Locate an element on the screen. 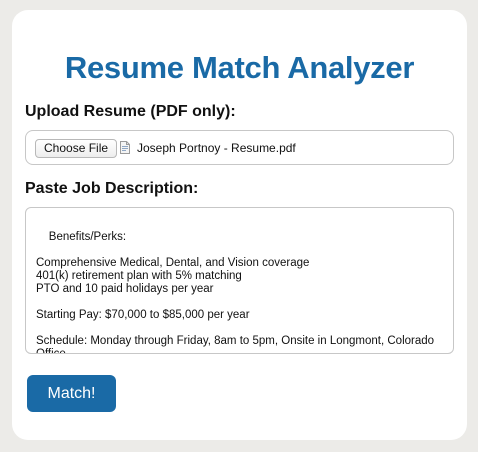 The width and height of the screenshot is (478, 452). job-description-label: Paste Job Description: is located at coordinates (112, 188).